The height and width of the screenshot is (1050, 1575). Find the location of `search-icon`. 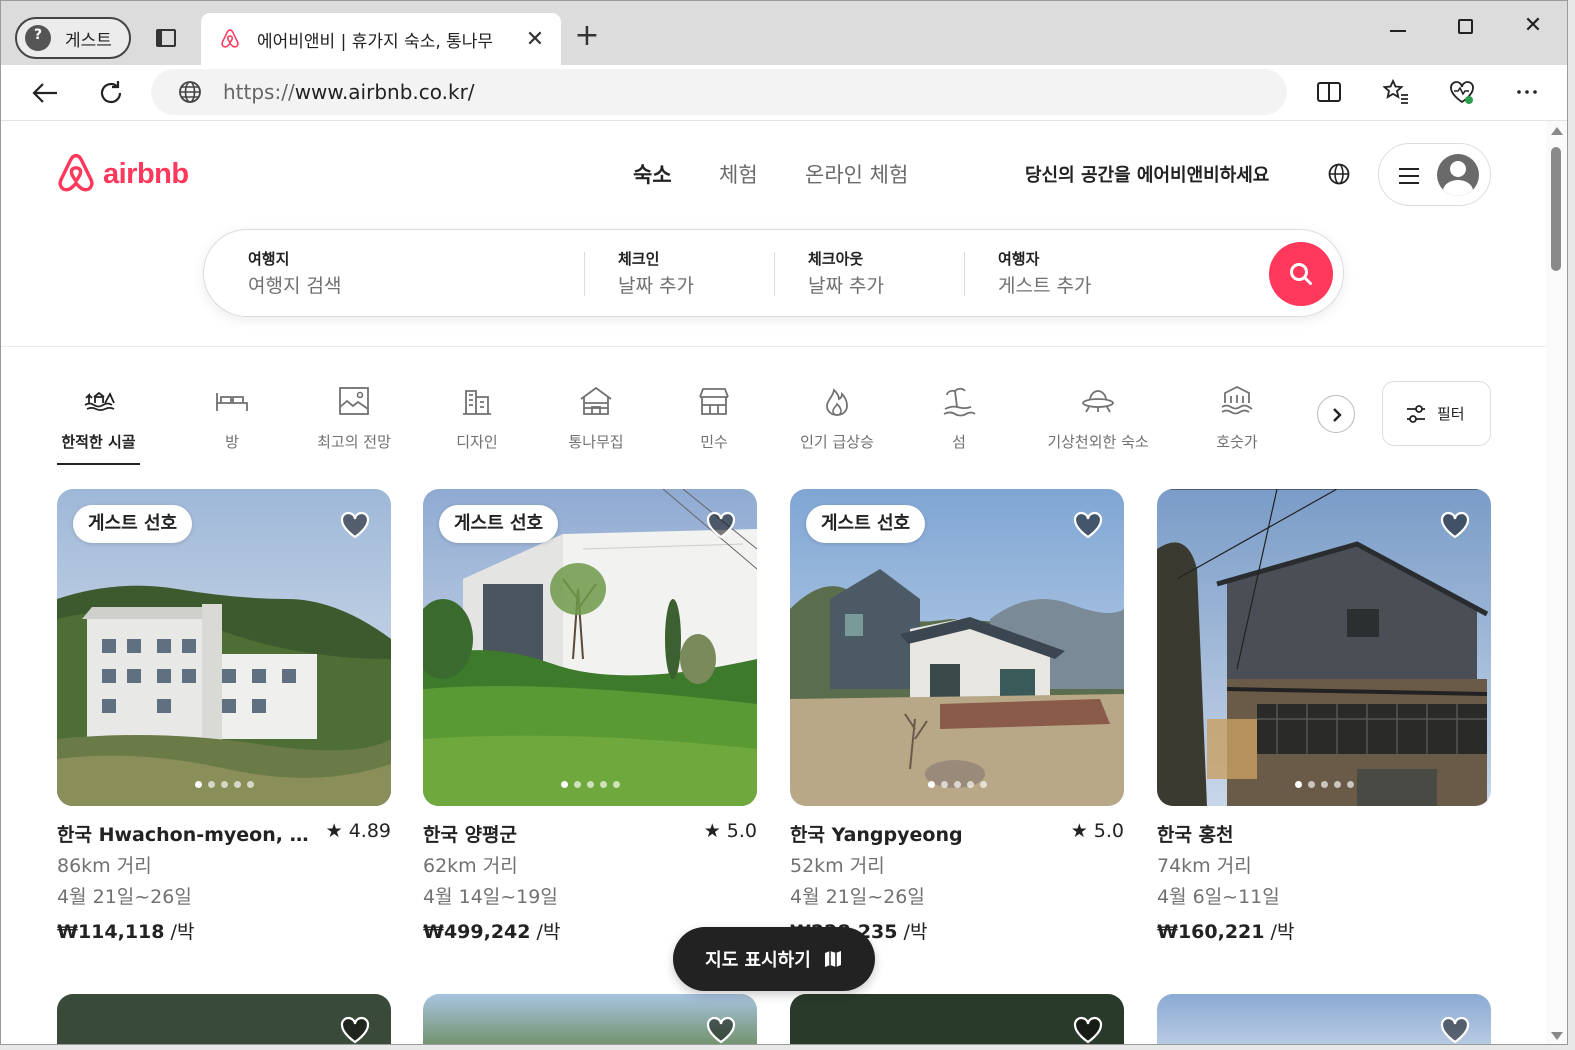

search-icon is located at coordinates (1301, 274).